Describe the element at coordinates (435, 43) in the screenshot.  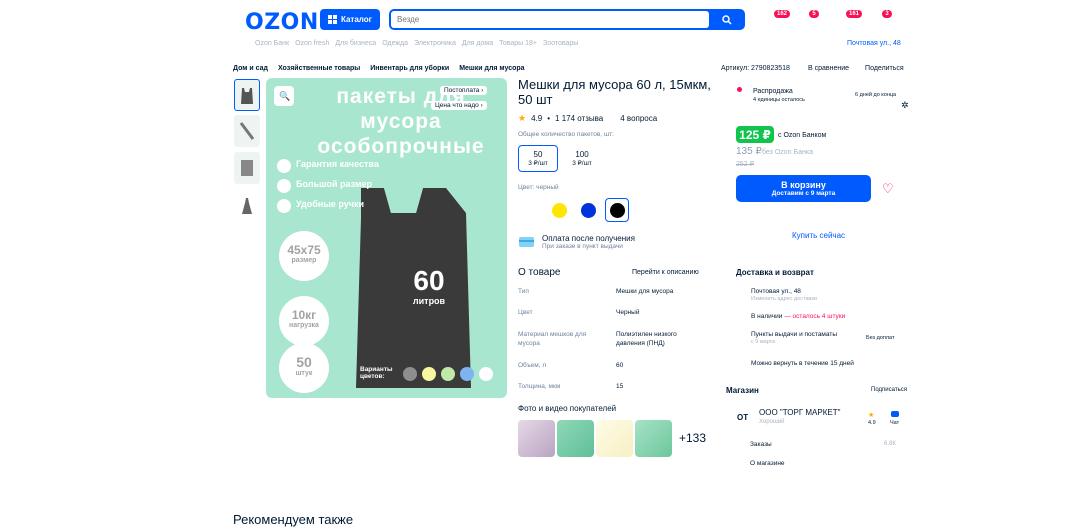
I see `subnav-item: Электроника` at that location.